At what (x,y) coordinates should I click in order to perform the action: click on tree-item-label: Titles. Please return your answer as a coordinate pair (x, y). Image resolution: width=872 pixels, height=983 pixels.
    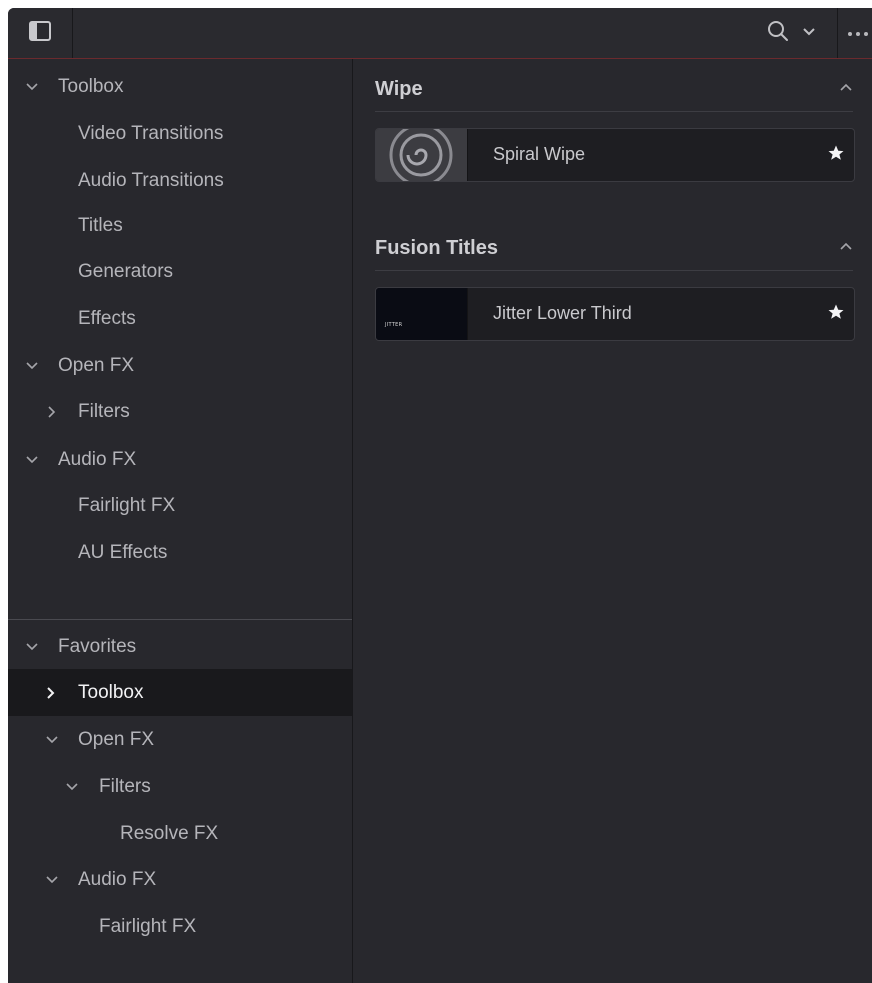
    Looking at the image, I should click on (100, 225).